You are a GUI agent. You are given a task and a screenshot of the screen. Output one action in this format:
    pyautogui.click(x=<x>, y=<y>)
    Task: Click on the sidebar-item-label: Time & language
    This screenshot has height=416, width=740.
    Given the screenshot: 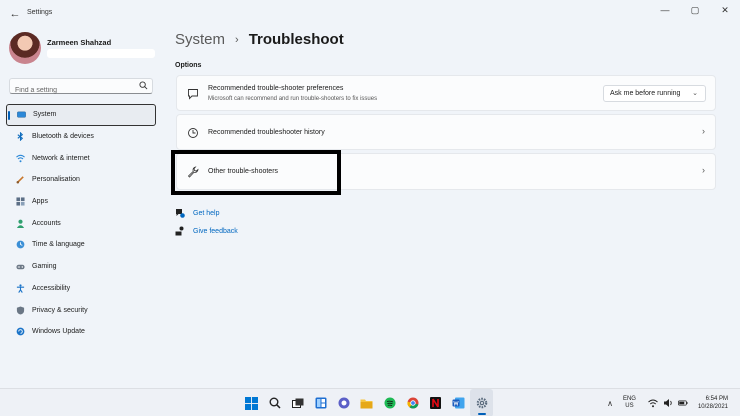 What is the action you would take?
    pyautogui.click(x=58, y=245)
    